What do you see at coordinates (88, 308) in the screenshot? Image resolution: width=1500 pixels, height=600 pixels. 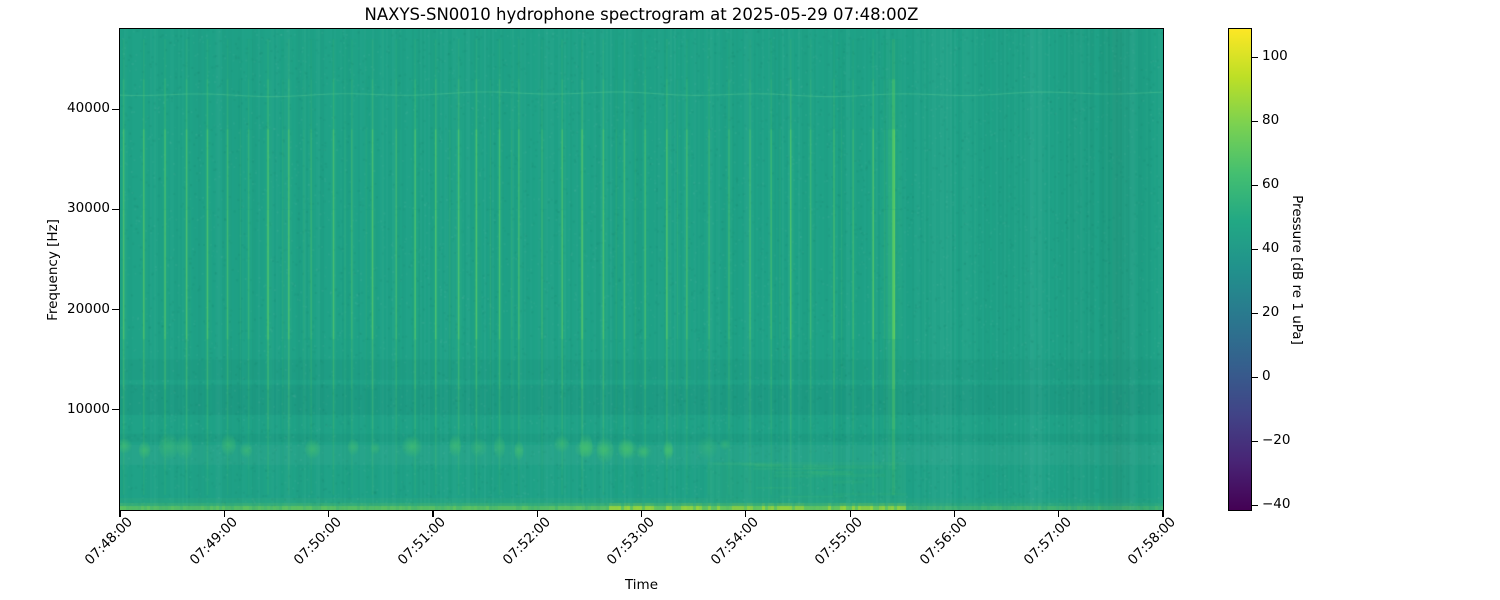 I see `y-tick-label: 20000` at bounding box center [88, 308].